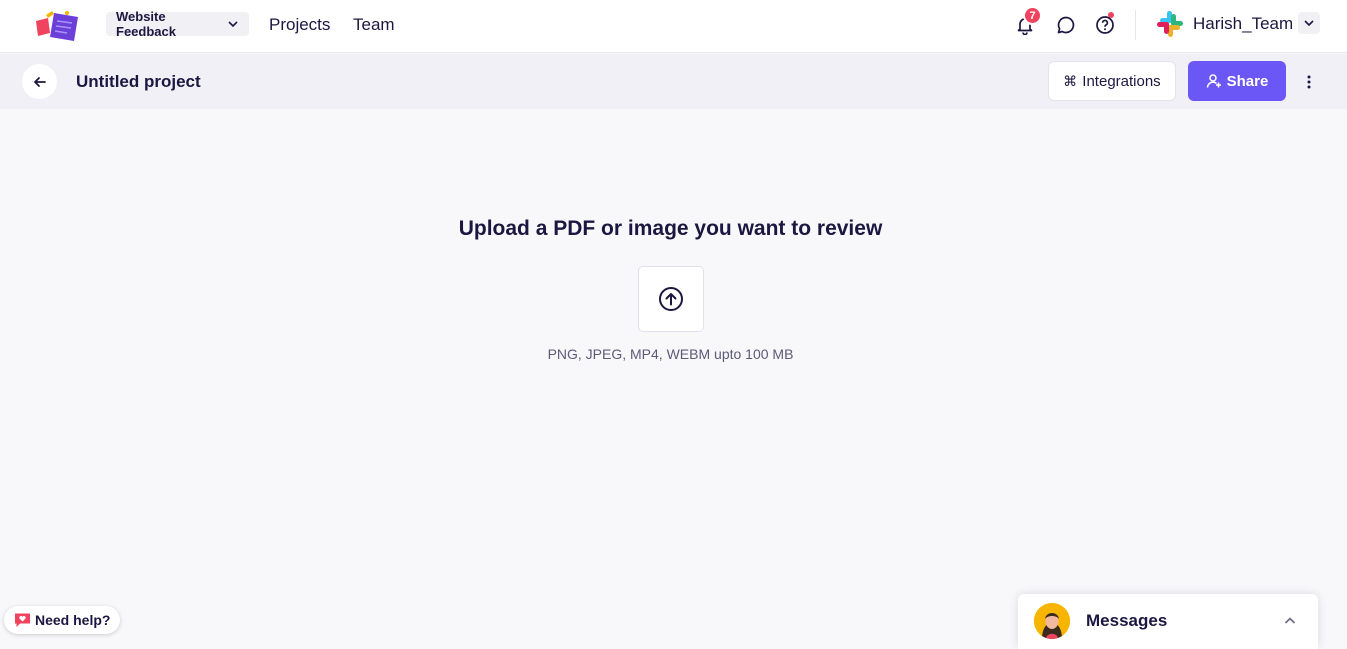  What do you see at coordinates (22, 620) in the screenshot?
I see `heart-chat-icon` at bounding box center [22, 620].